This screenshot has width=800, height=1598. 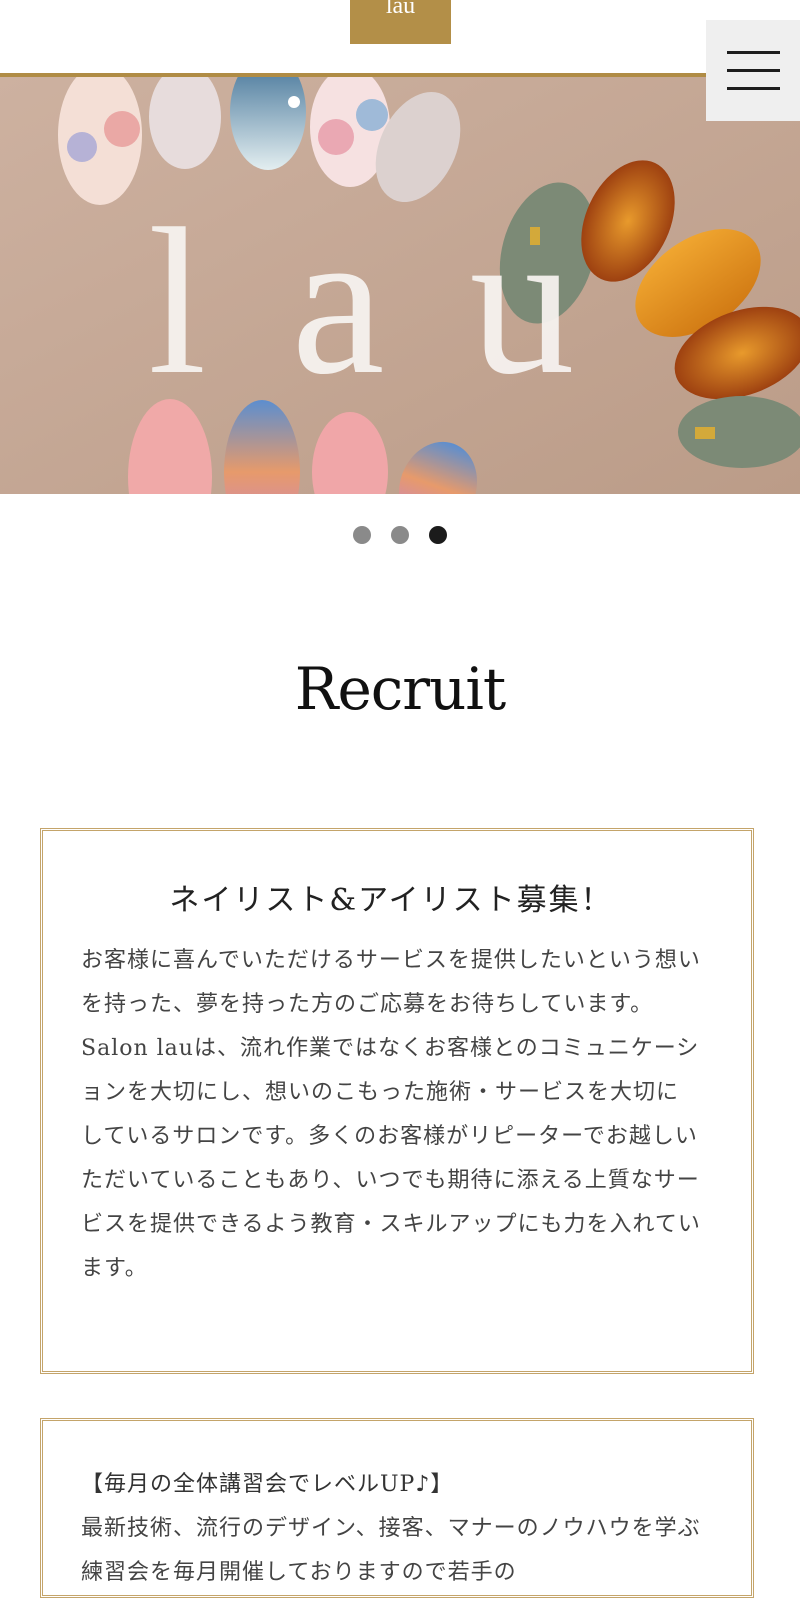 I want to click on slider-dots, so click(x=400, y=537).